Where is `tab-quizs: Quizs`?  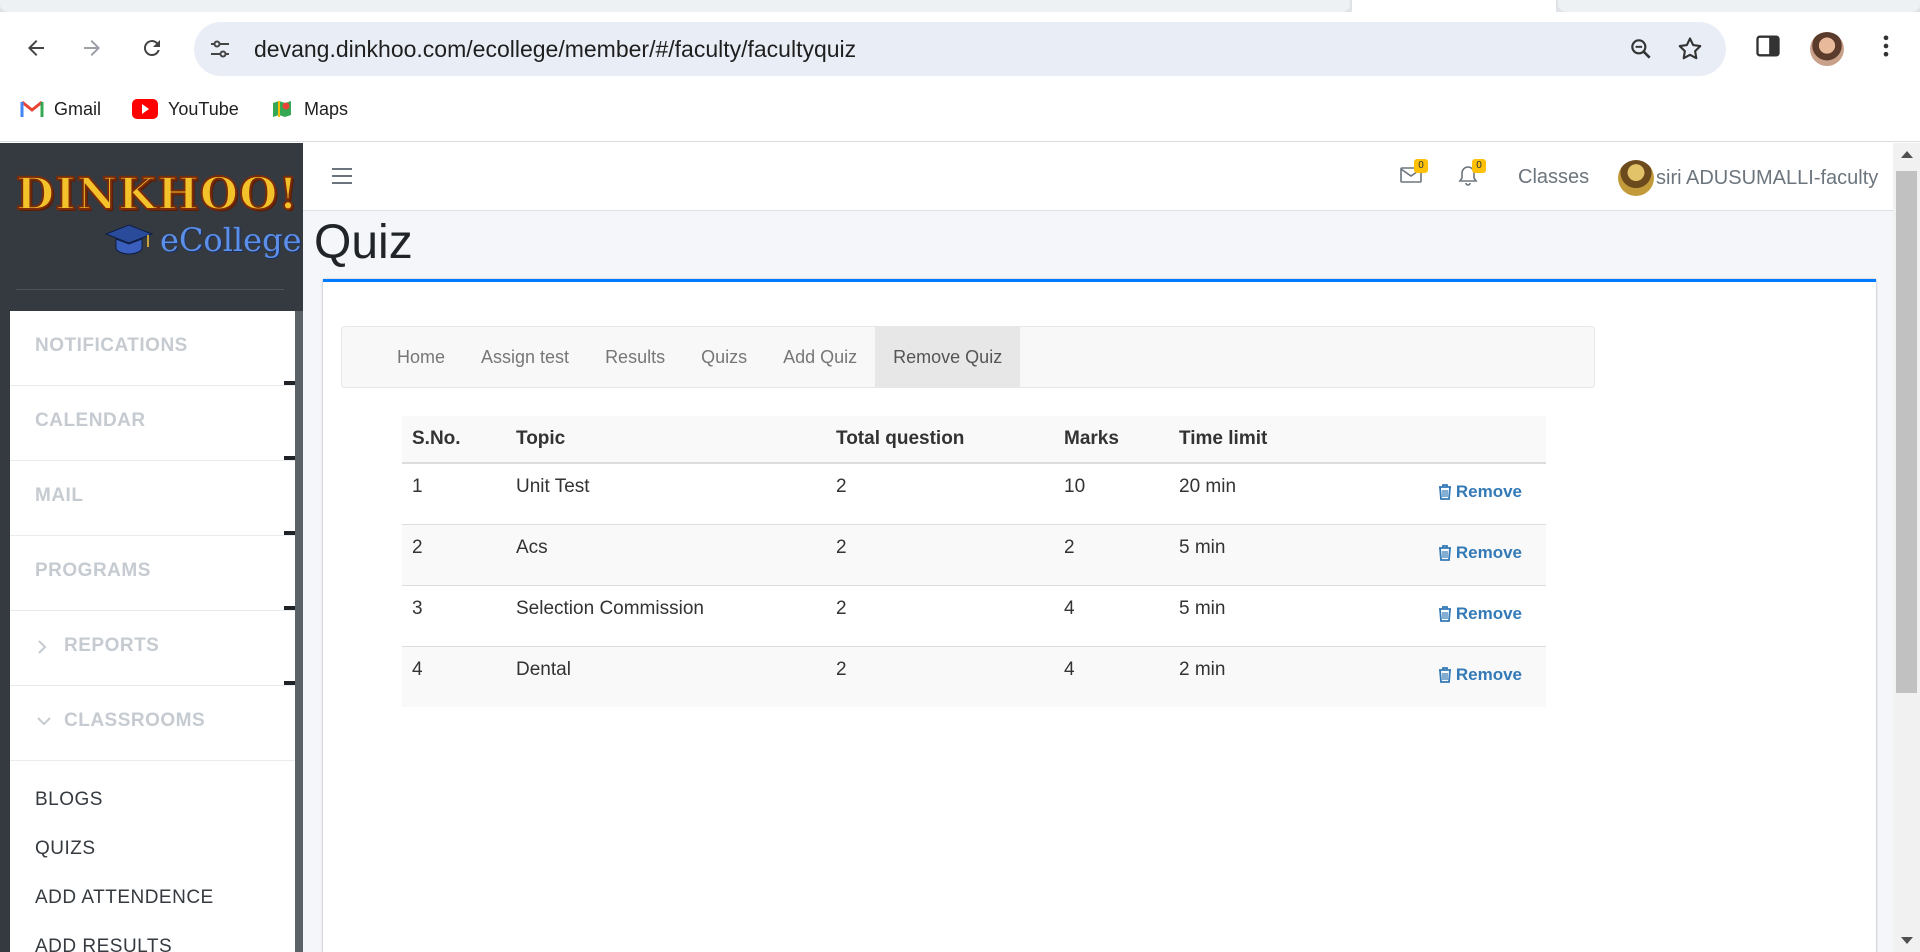 tab-quizs: Quizs is located at coordinates (724, 357).